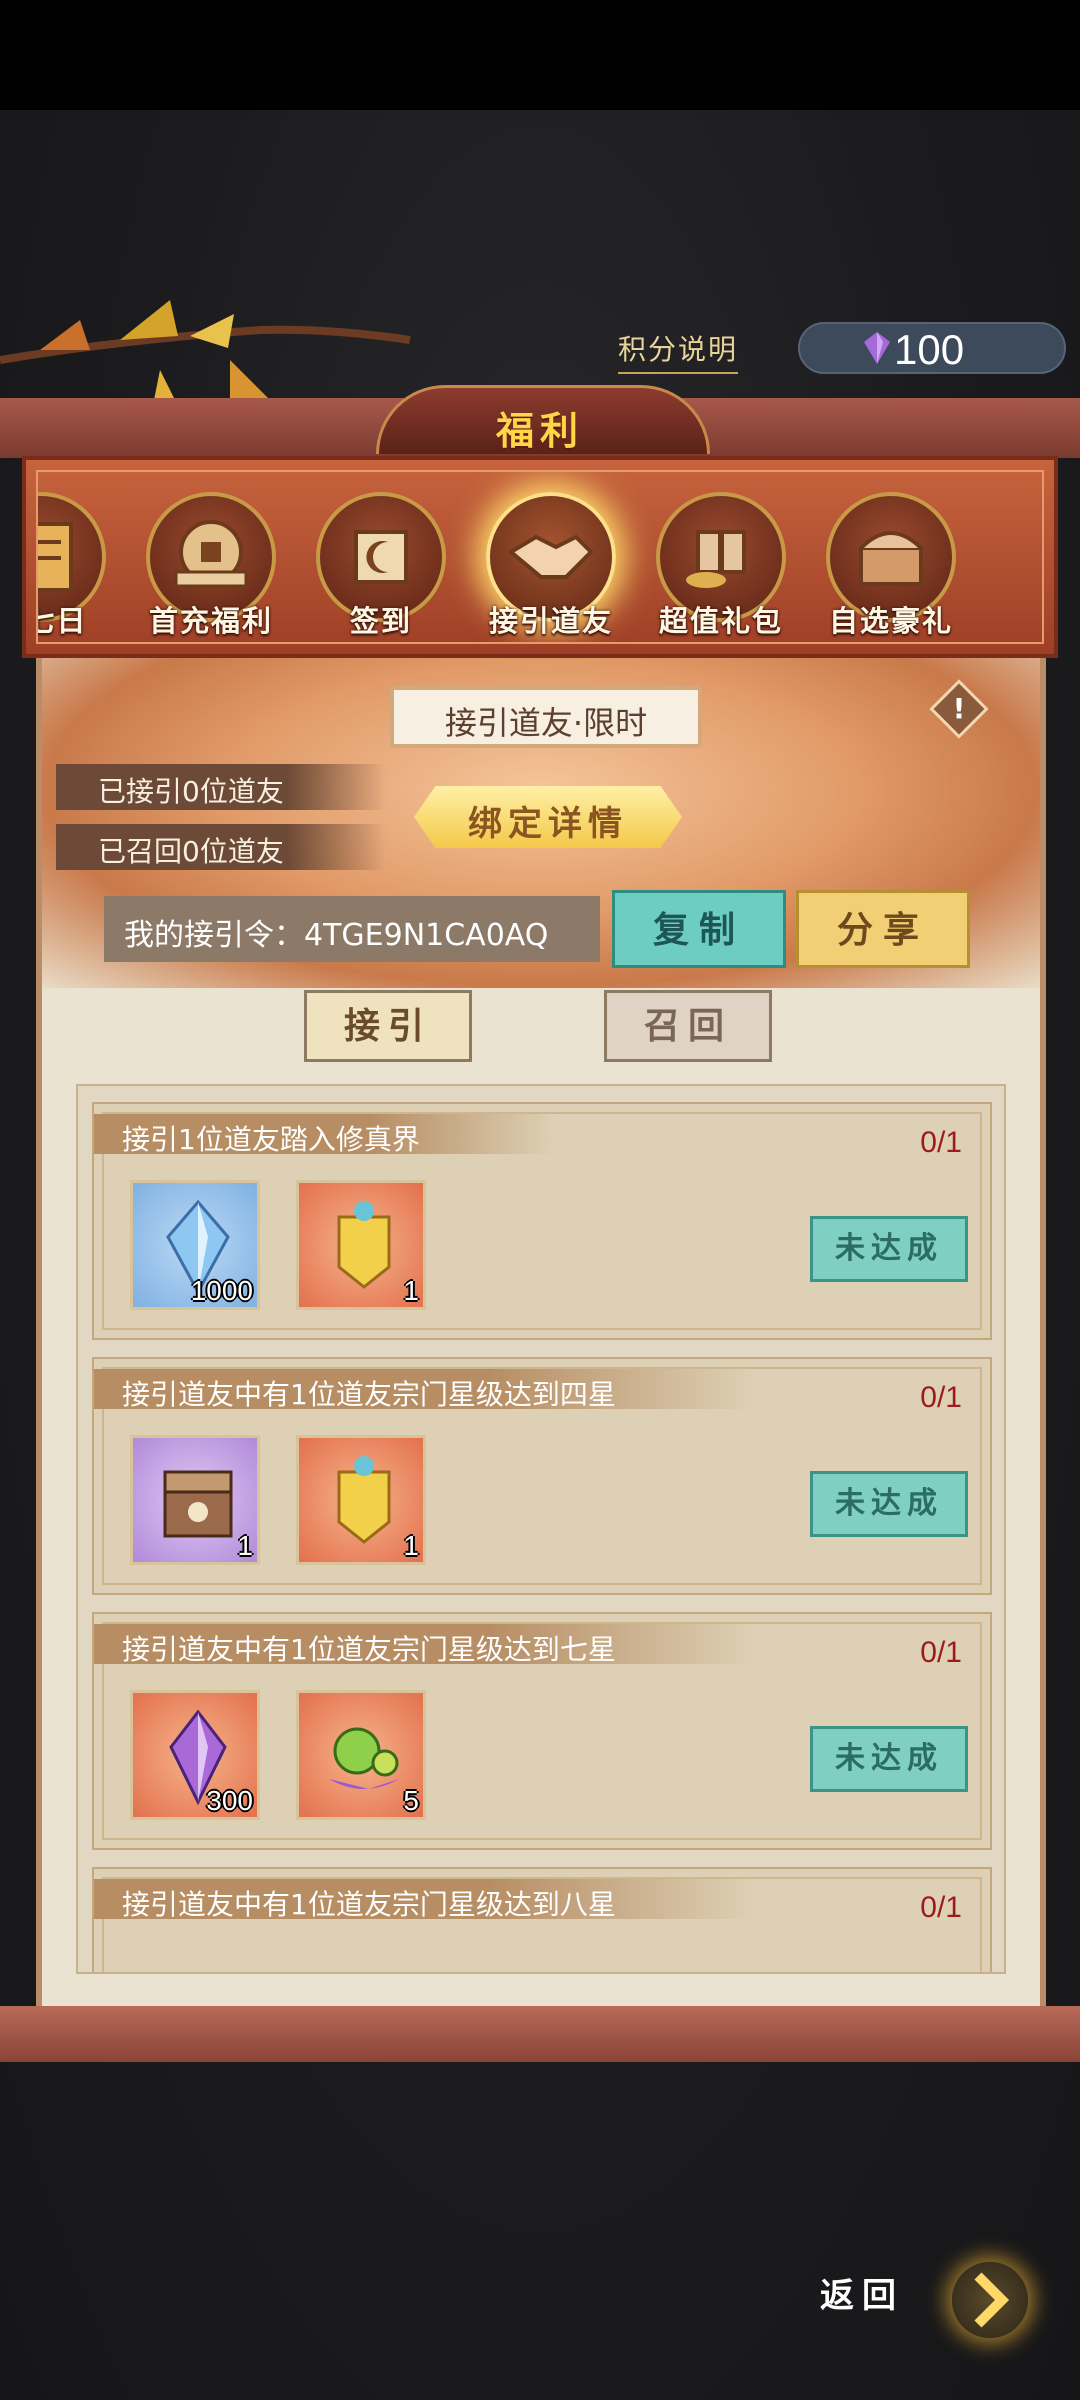 This screenshot has height=2400, width=1080. Describe the element at coordinates (540, 55) in the screenshot. I see `status-bar` at that location.